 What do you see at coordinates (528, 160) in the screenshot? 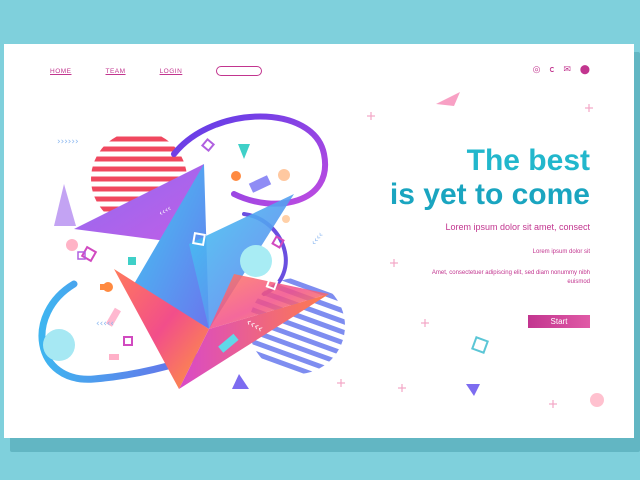
I see `hero-title-line1: The best` at bounding box center [528, 160].